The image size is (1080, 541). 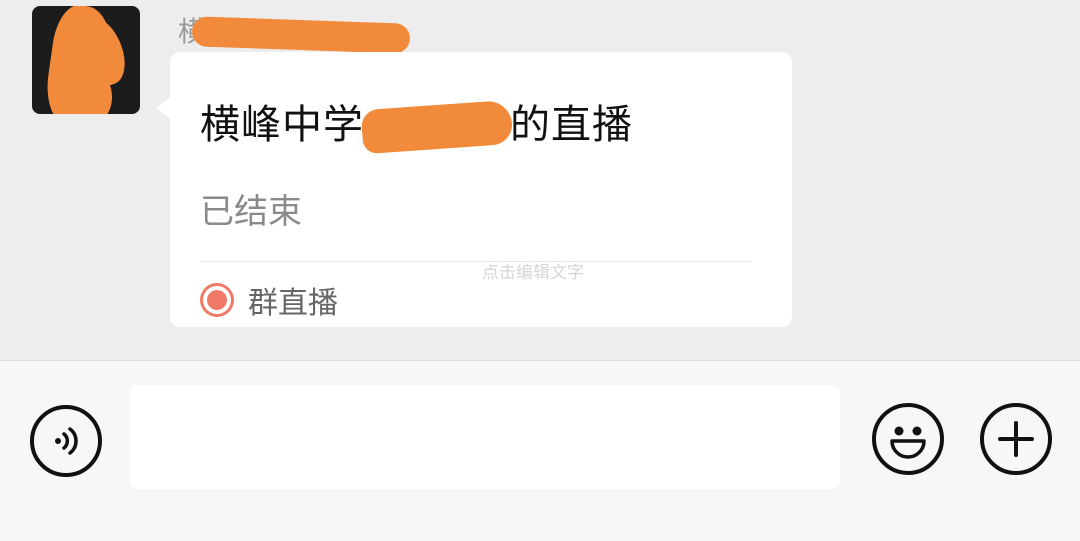 I want to click on card-title-suffix: 的直播, so click(x=571, y=125).